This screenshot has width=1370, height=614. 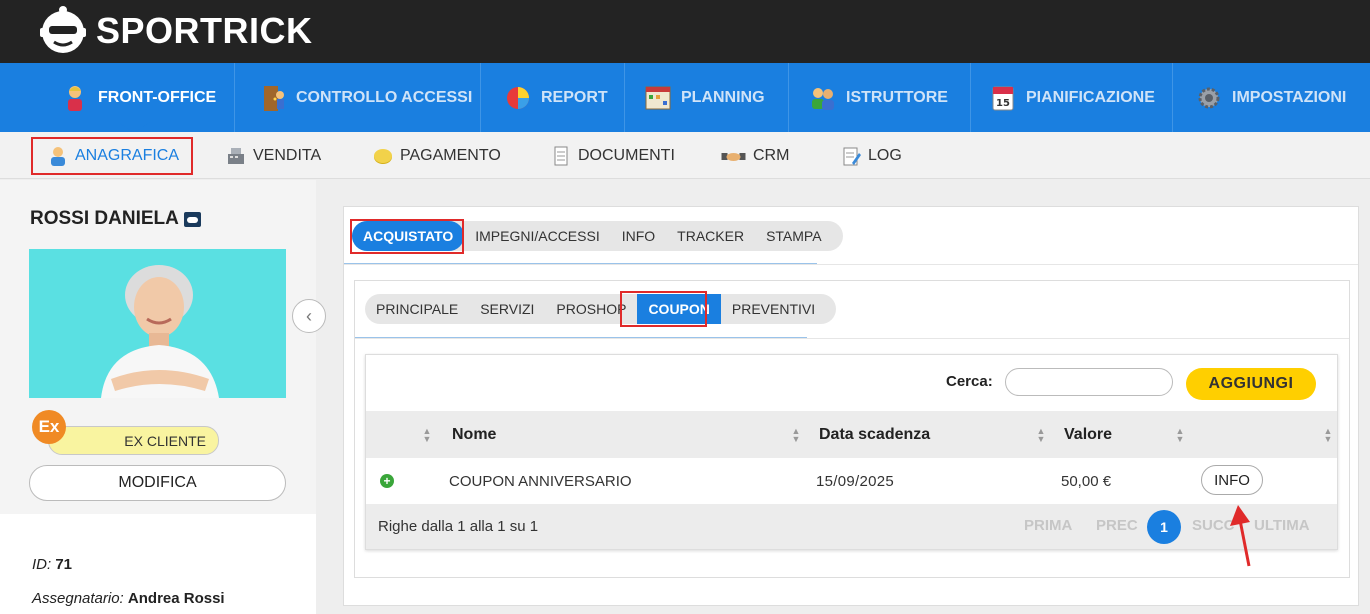 I want to click on calendar-15-icon: 15, so click(x=1003, y=98).